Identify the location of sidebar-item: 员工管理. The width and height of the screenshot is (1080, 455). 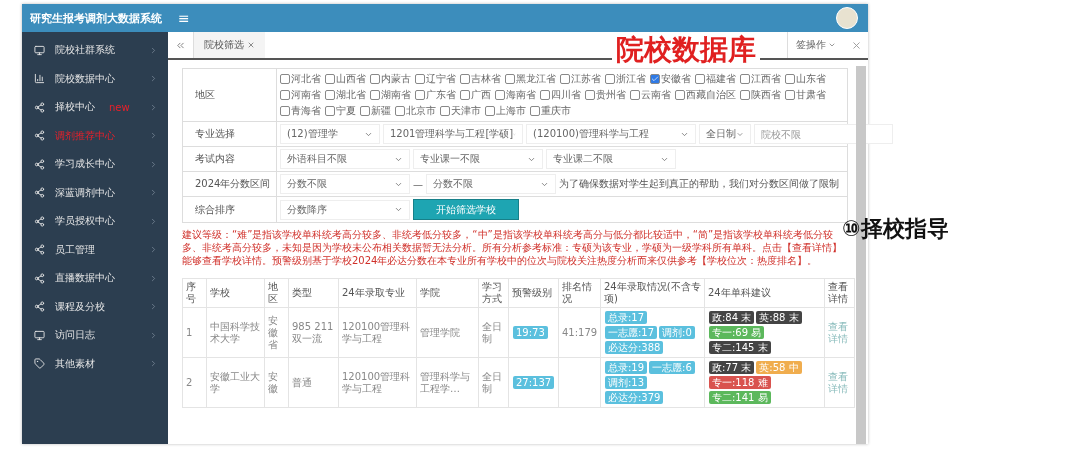
(95, 249).